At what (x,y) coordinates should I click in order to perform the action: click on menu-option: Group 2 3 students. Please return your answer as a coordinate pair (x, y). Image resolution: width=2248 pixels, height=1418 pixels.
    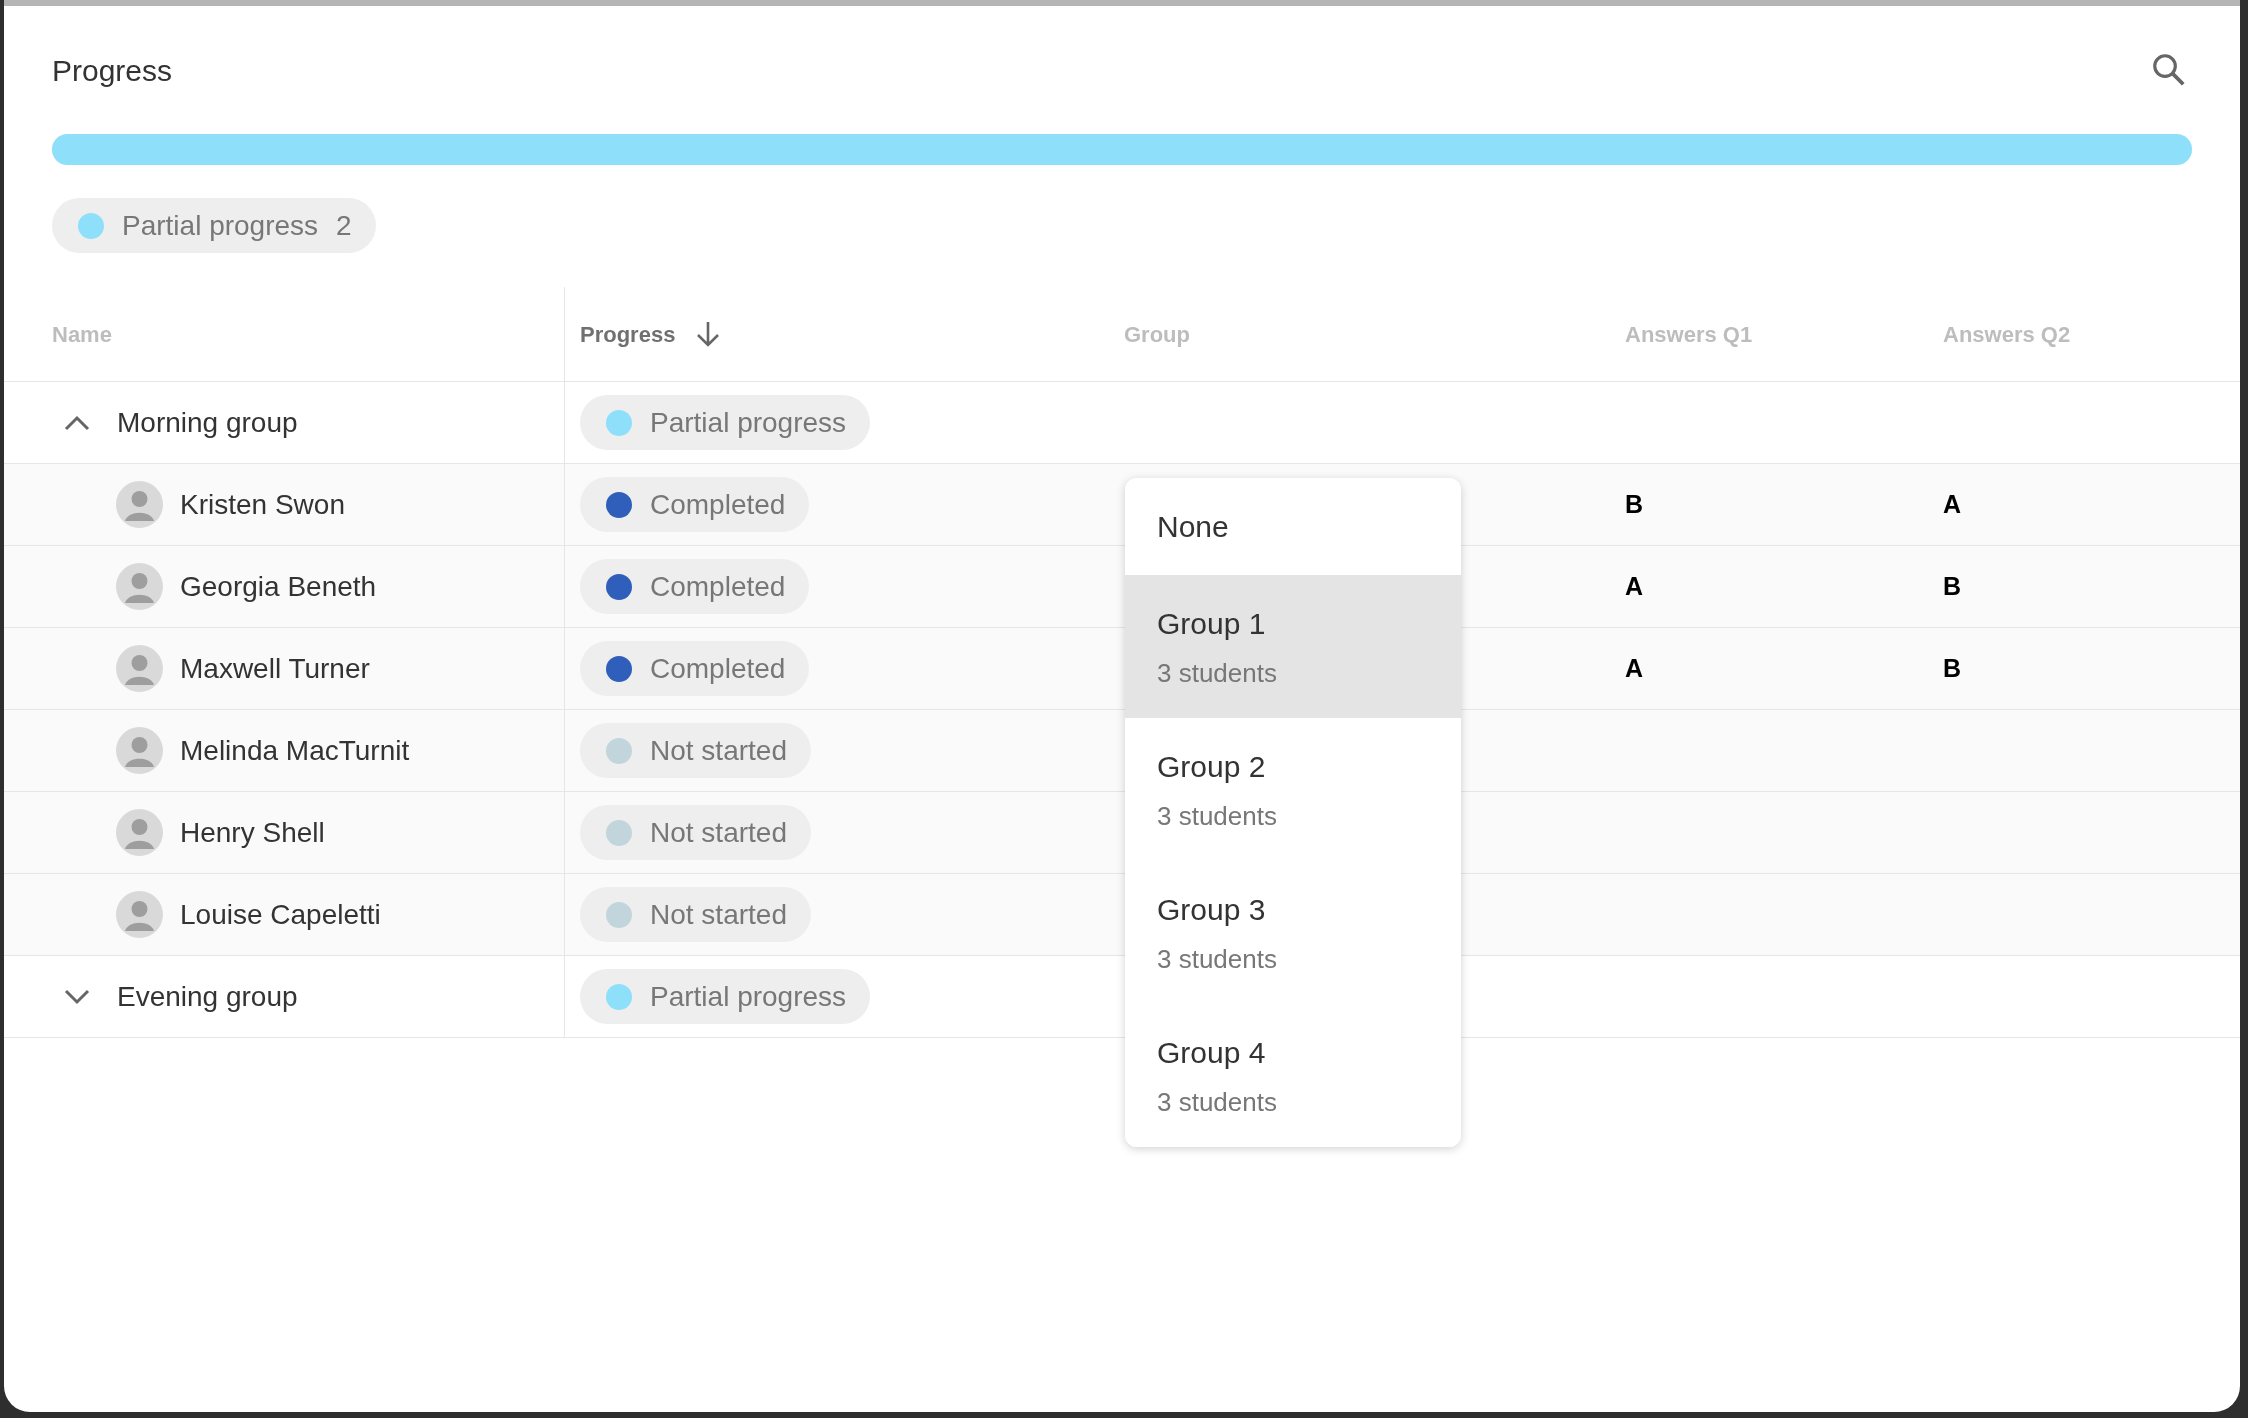
    Looking at the image, I should click on (1293, 789).